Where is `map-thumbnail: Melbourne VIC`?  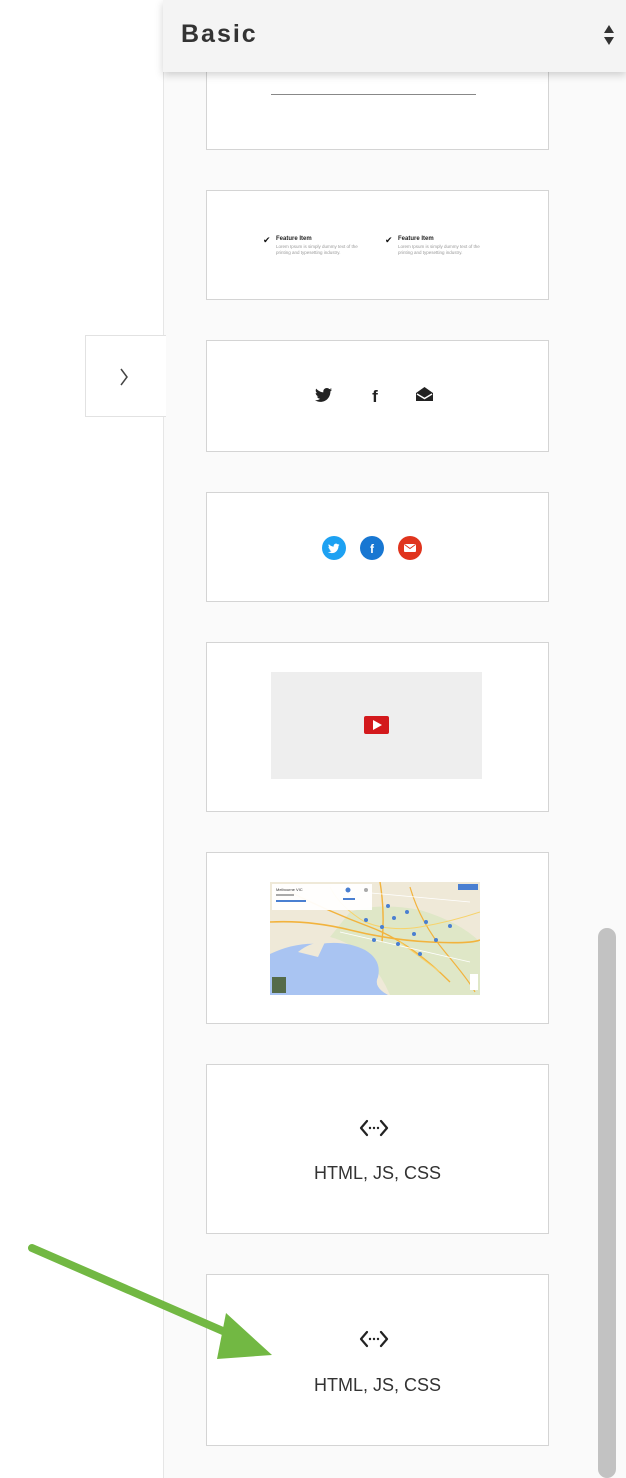
map-thumbnail: Melbourne VIC is located at coordinates (375, 938).